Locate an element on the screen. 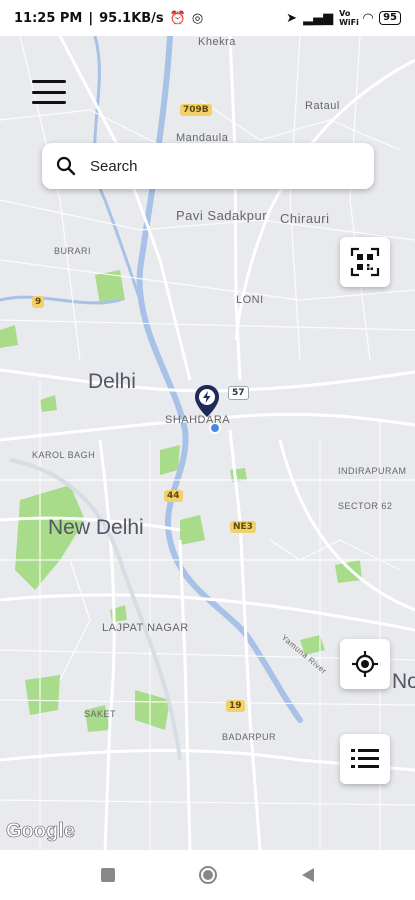 The height and width of the screenshot is (900, 415). road-shield-57: 57 is located at coordinates (238, 393).